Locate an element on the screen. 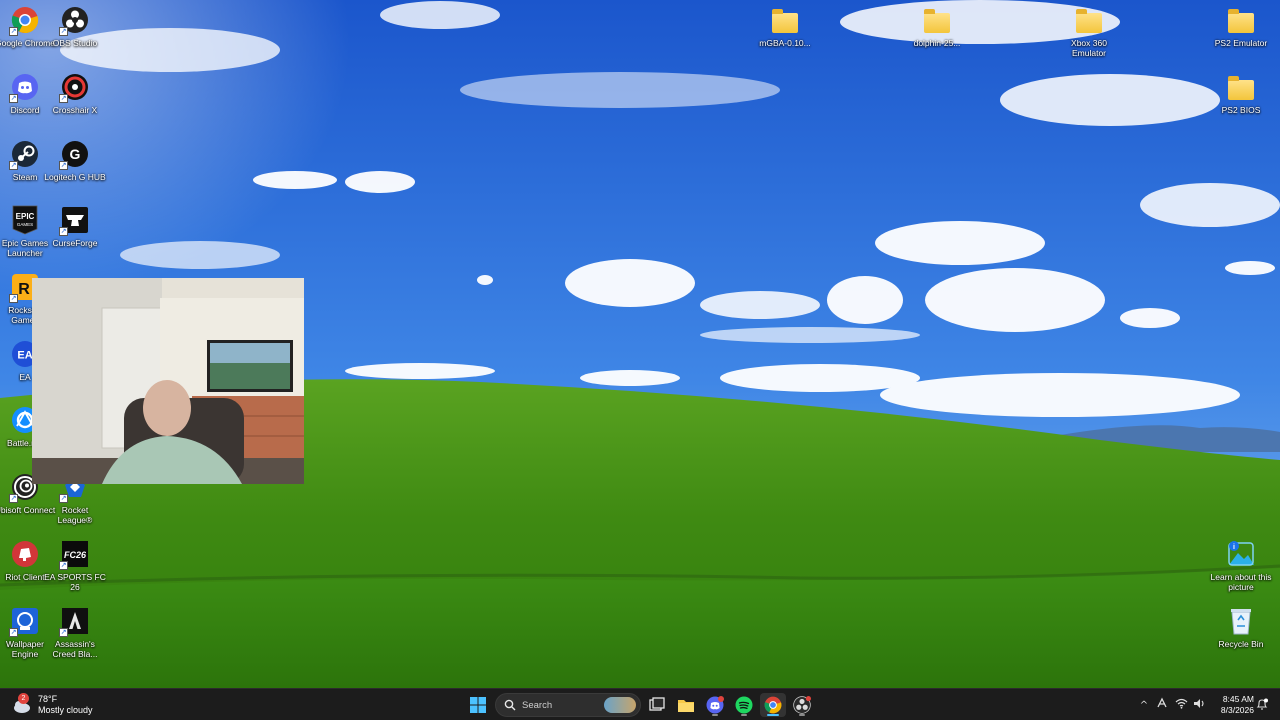  riot-icon is located at coordinates (25, 554).